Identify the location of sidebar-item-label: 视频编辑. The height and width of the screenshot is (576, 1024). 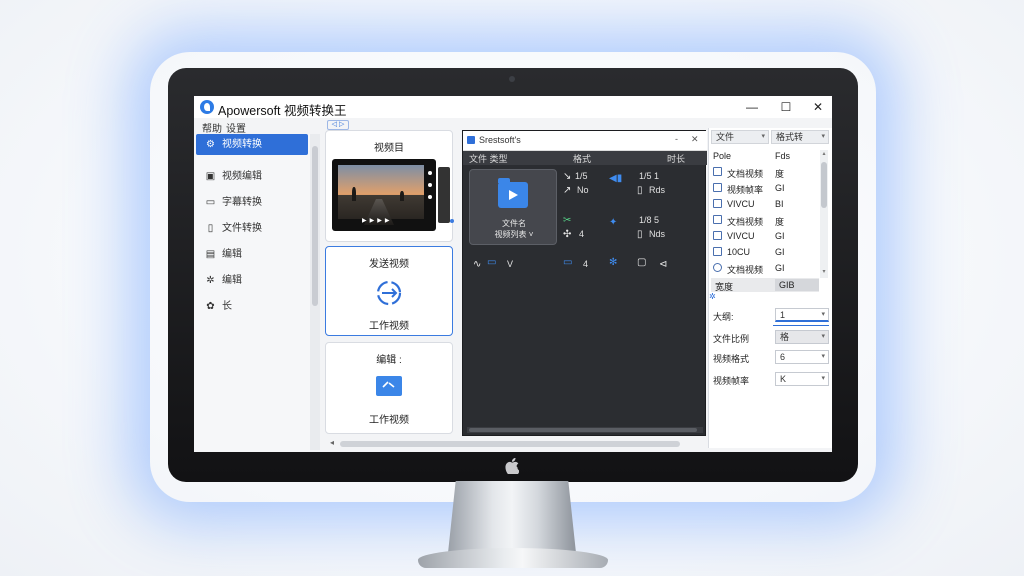
(242, 176).